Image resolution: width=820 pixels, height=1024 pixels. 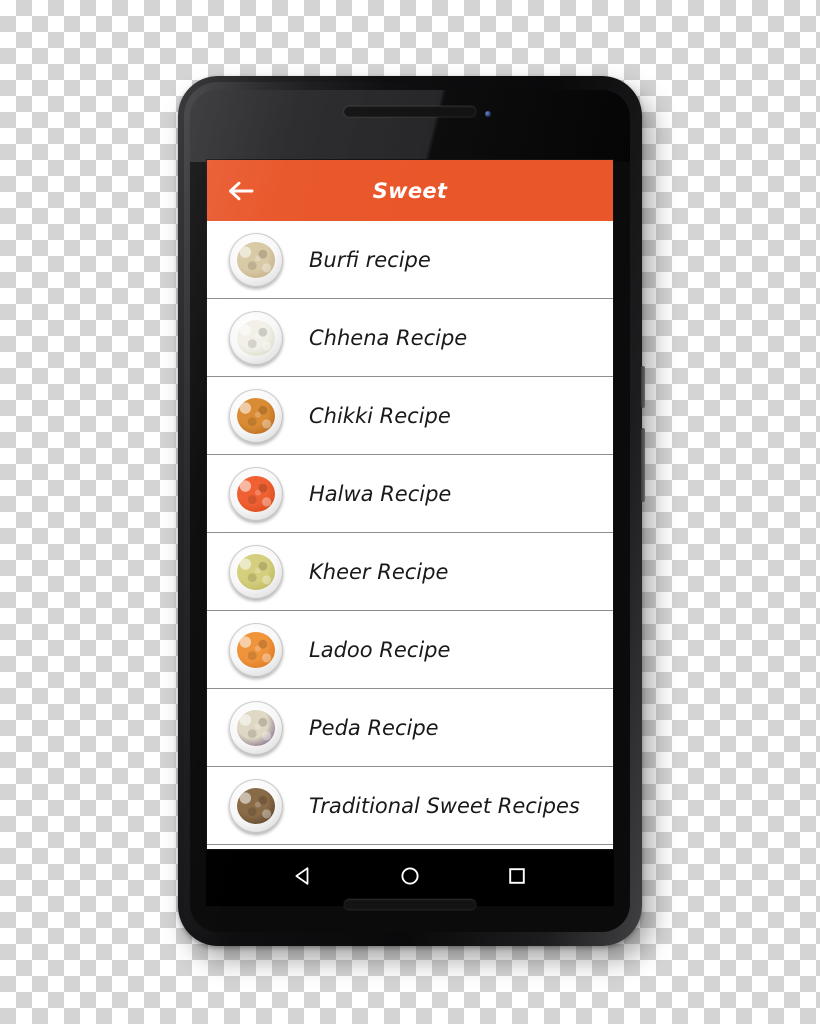 What do you see at coordinates (388, 337) in the screenshot?
I see `recipe-list-item-label: Chhena Recipe` at bounding box center [388, 337].